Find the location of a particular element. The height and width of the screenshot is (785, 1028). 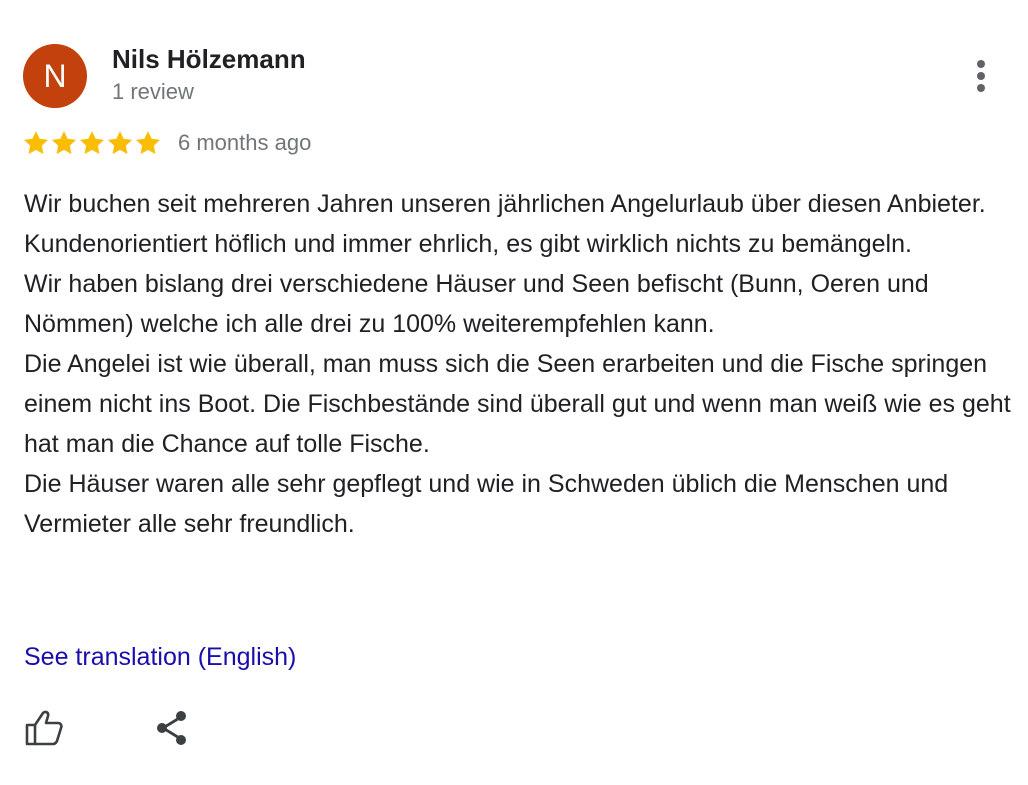

share-button is located at coordinates (172, 728).